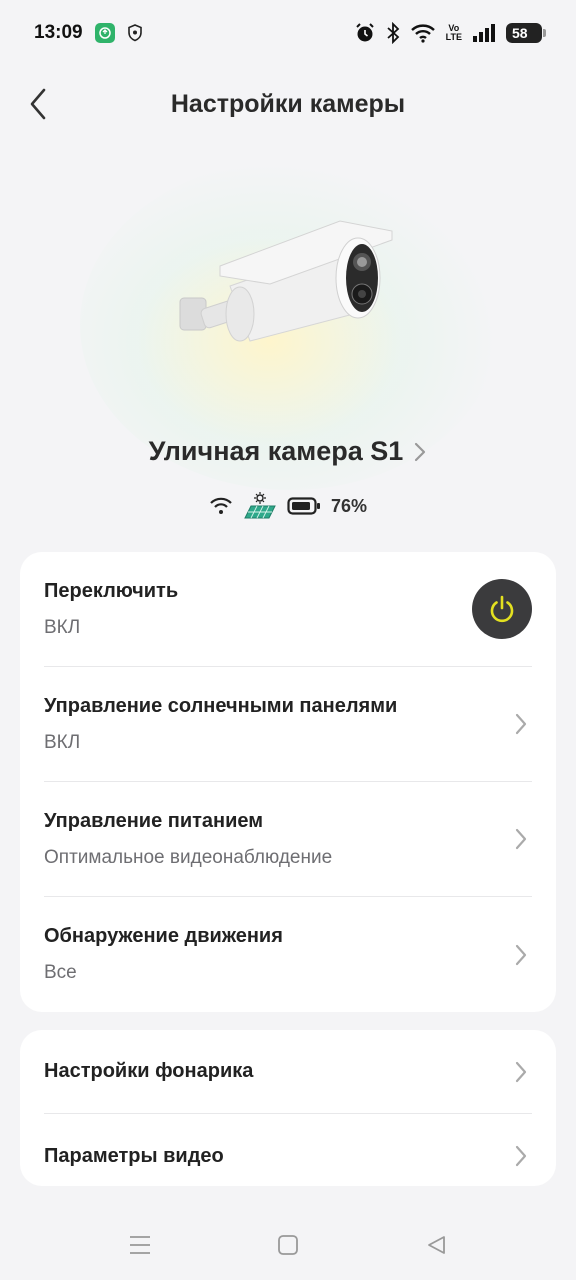  Describe the element at coordinates (104, 33) in the screenshot. I see `app-notification-icon` at that location.